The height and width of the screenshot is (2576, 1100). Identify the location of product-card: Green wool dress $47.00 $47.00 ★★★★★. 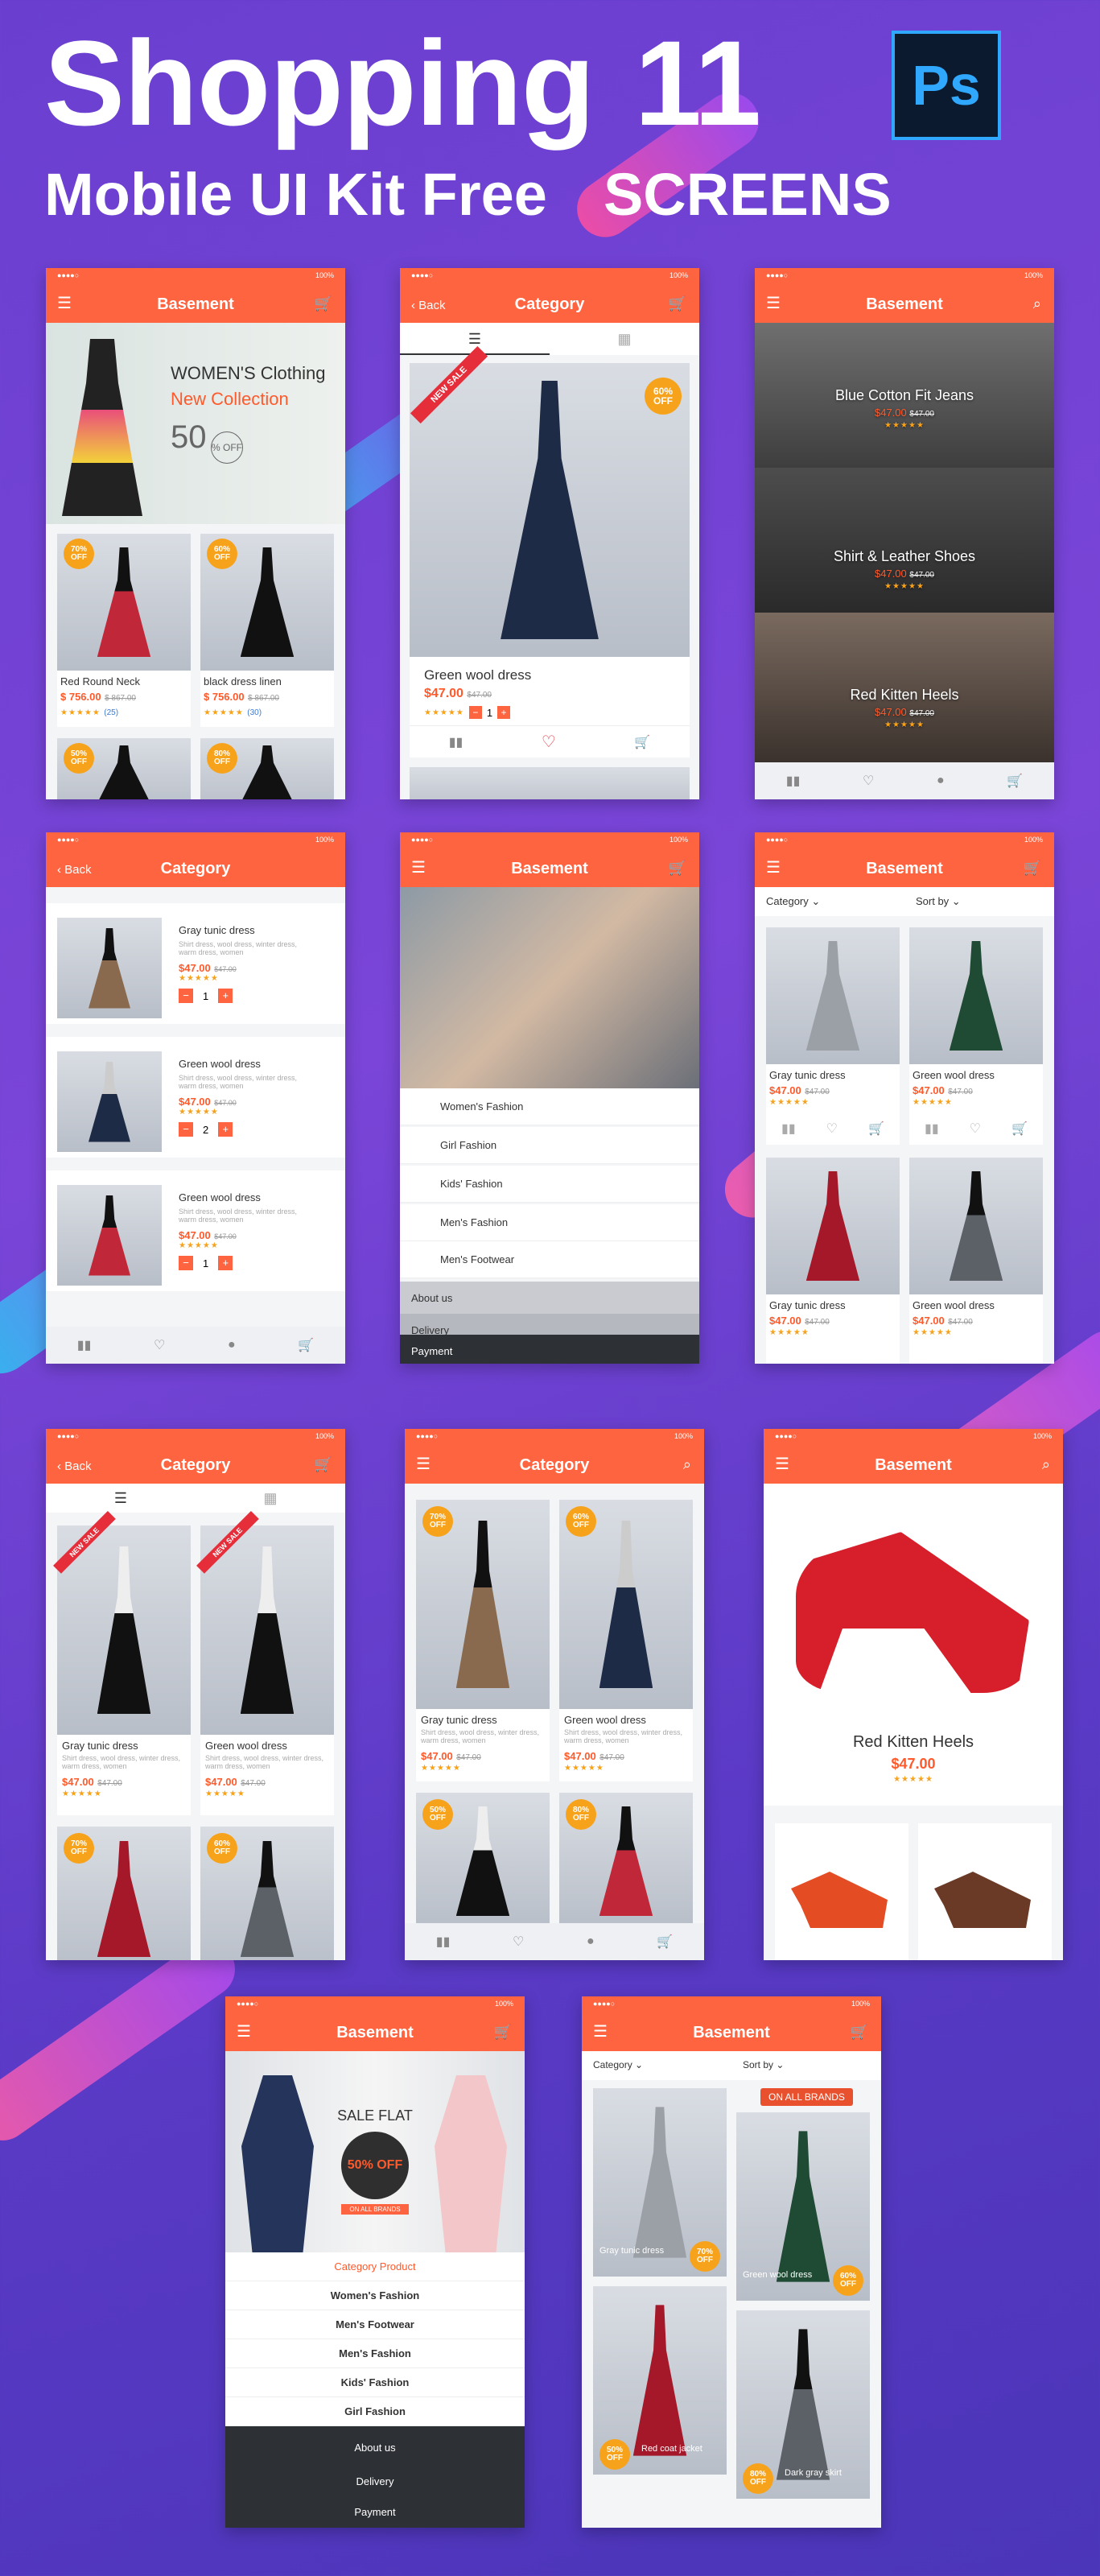
(976, 1261).